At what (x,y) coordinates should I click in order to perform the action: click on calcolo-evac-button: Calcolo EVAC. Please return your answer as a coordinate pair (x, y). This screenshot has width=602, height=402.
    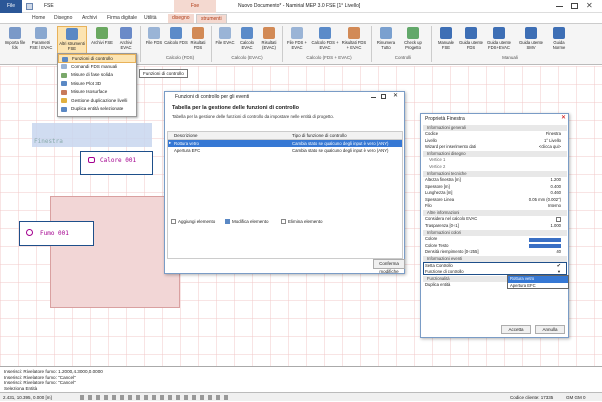
    Looking at the image, I should click on (247, 40).